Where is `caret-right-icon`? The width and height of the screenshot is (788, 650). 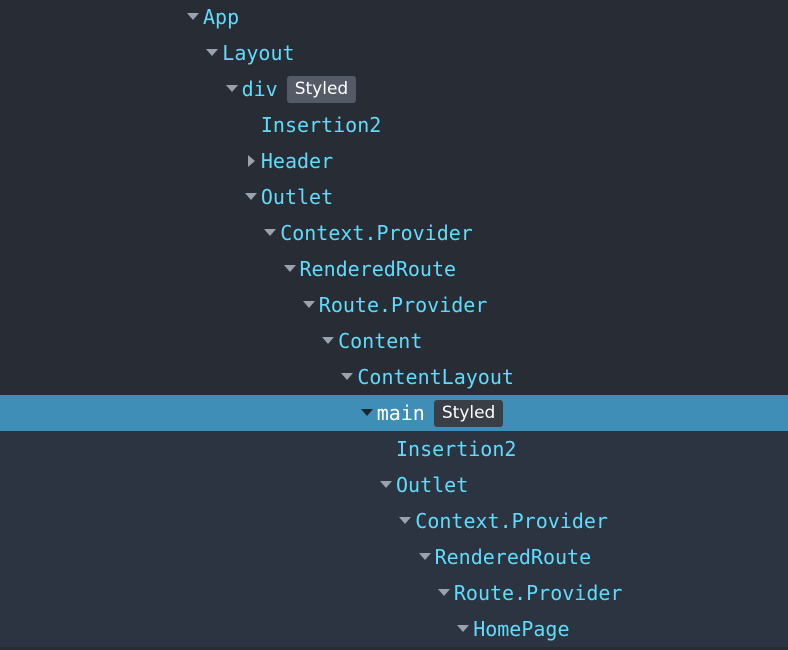
caret-right-icon is located at coordinates (251, 161).